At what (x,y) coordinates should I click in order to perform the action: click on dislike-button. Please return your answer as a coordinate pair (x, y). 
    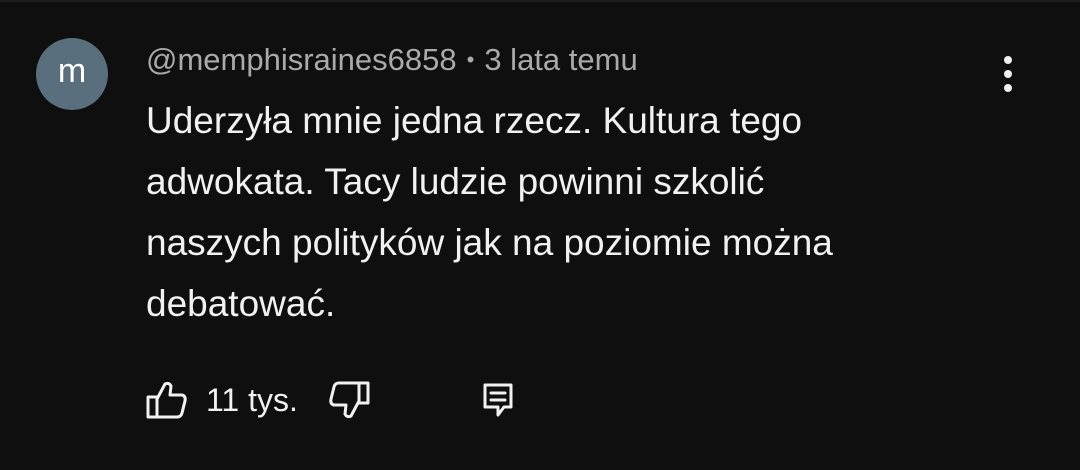
    Looking at the image, I should click on (349, 400).